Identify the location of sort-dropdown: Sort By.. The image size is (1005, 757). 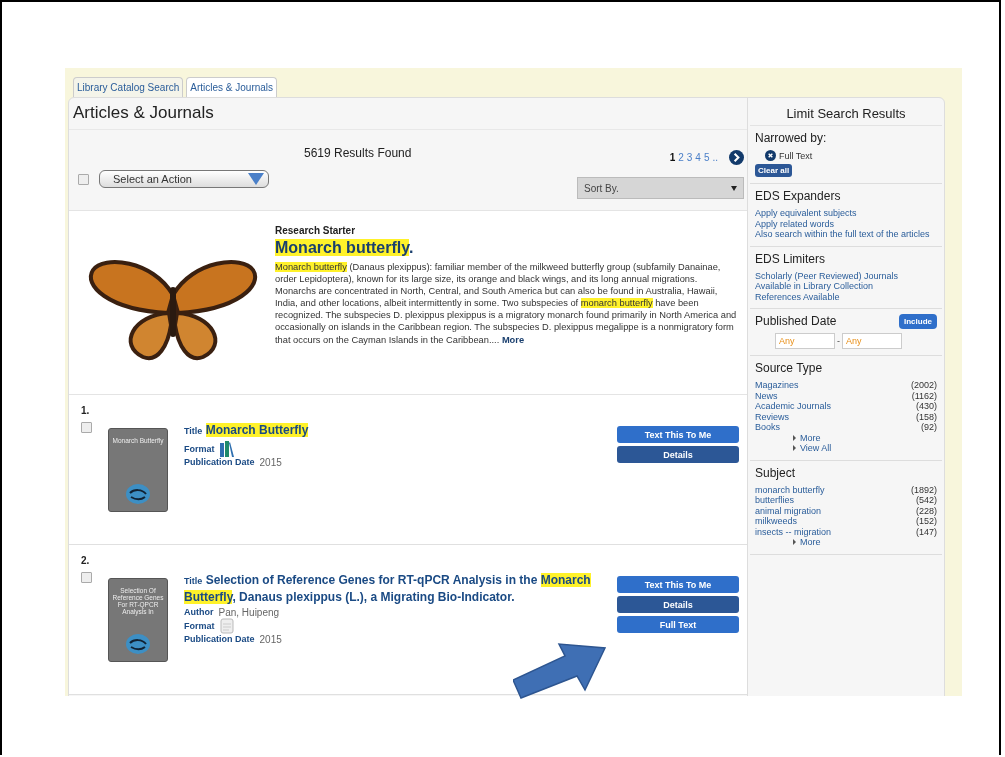
(660, 188).